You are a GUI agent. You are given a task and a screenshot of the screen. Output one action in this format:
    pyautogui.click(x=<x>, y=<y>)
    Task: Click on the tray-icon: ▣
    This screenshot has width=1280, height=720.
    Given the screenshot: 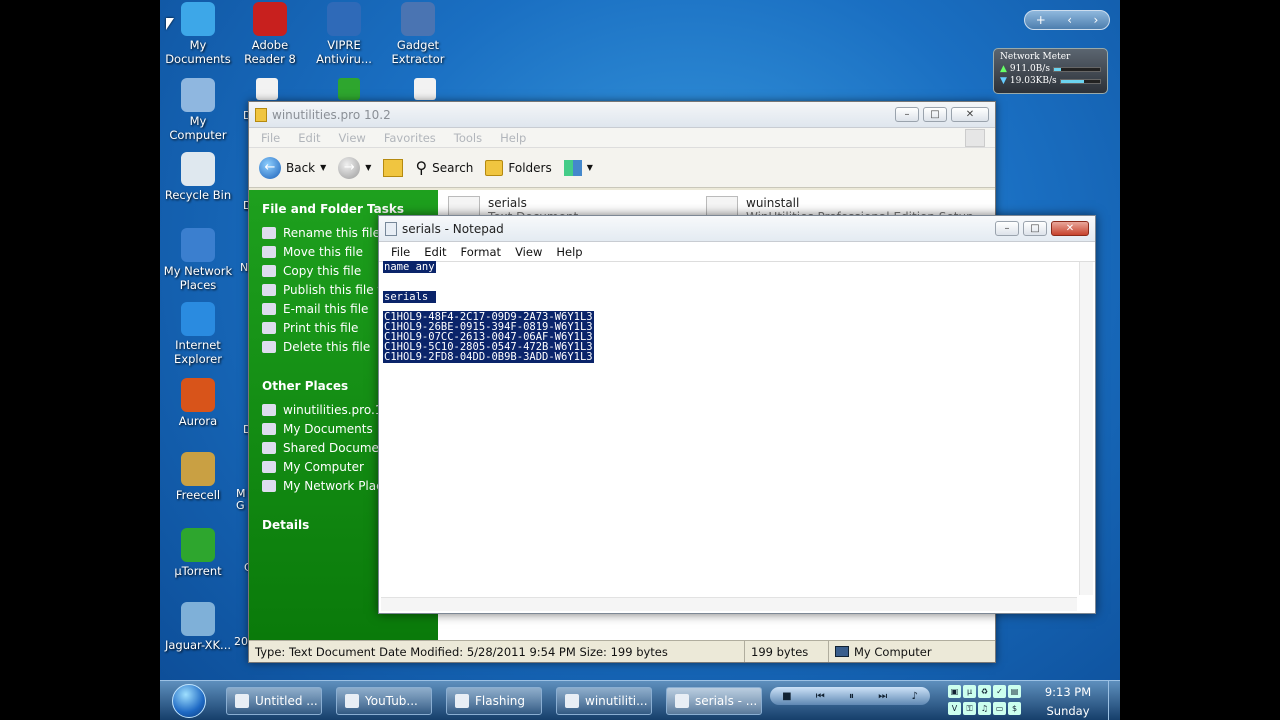 What is the action you would take?
    pyautogui.click(x=954, y=691)
    